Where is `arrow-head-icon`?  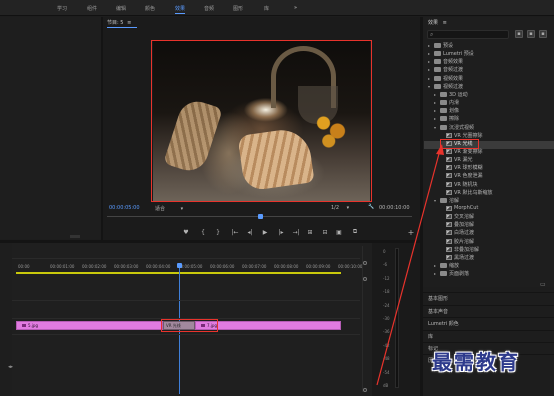 arrow-head-icon is located at coordinates (440, 149).